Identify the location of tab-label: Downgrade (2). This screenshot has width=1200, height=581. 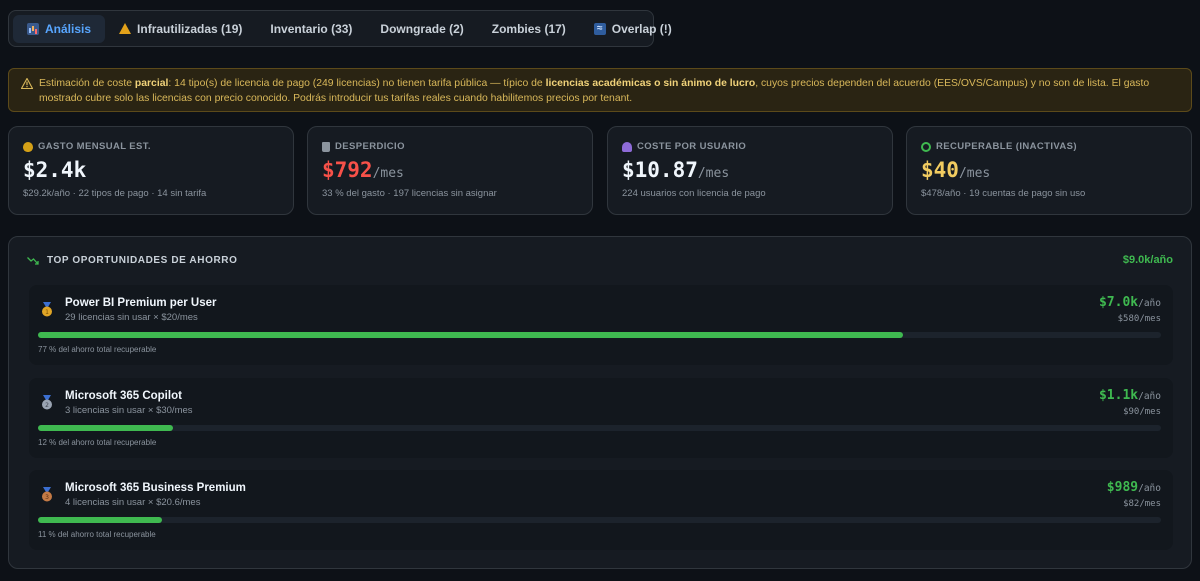
(422, 28).